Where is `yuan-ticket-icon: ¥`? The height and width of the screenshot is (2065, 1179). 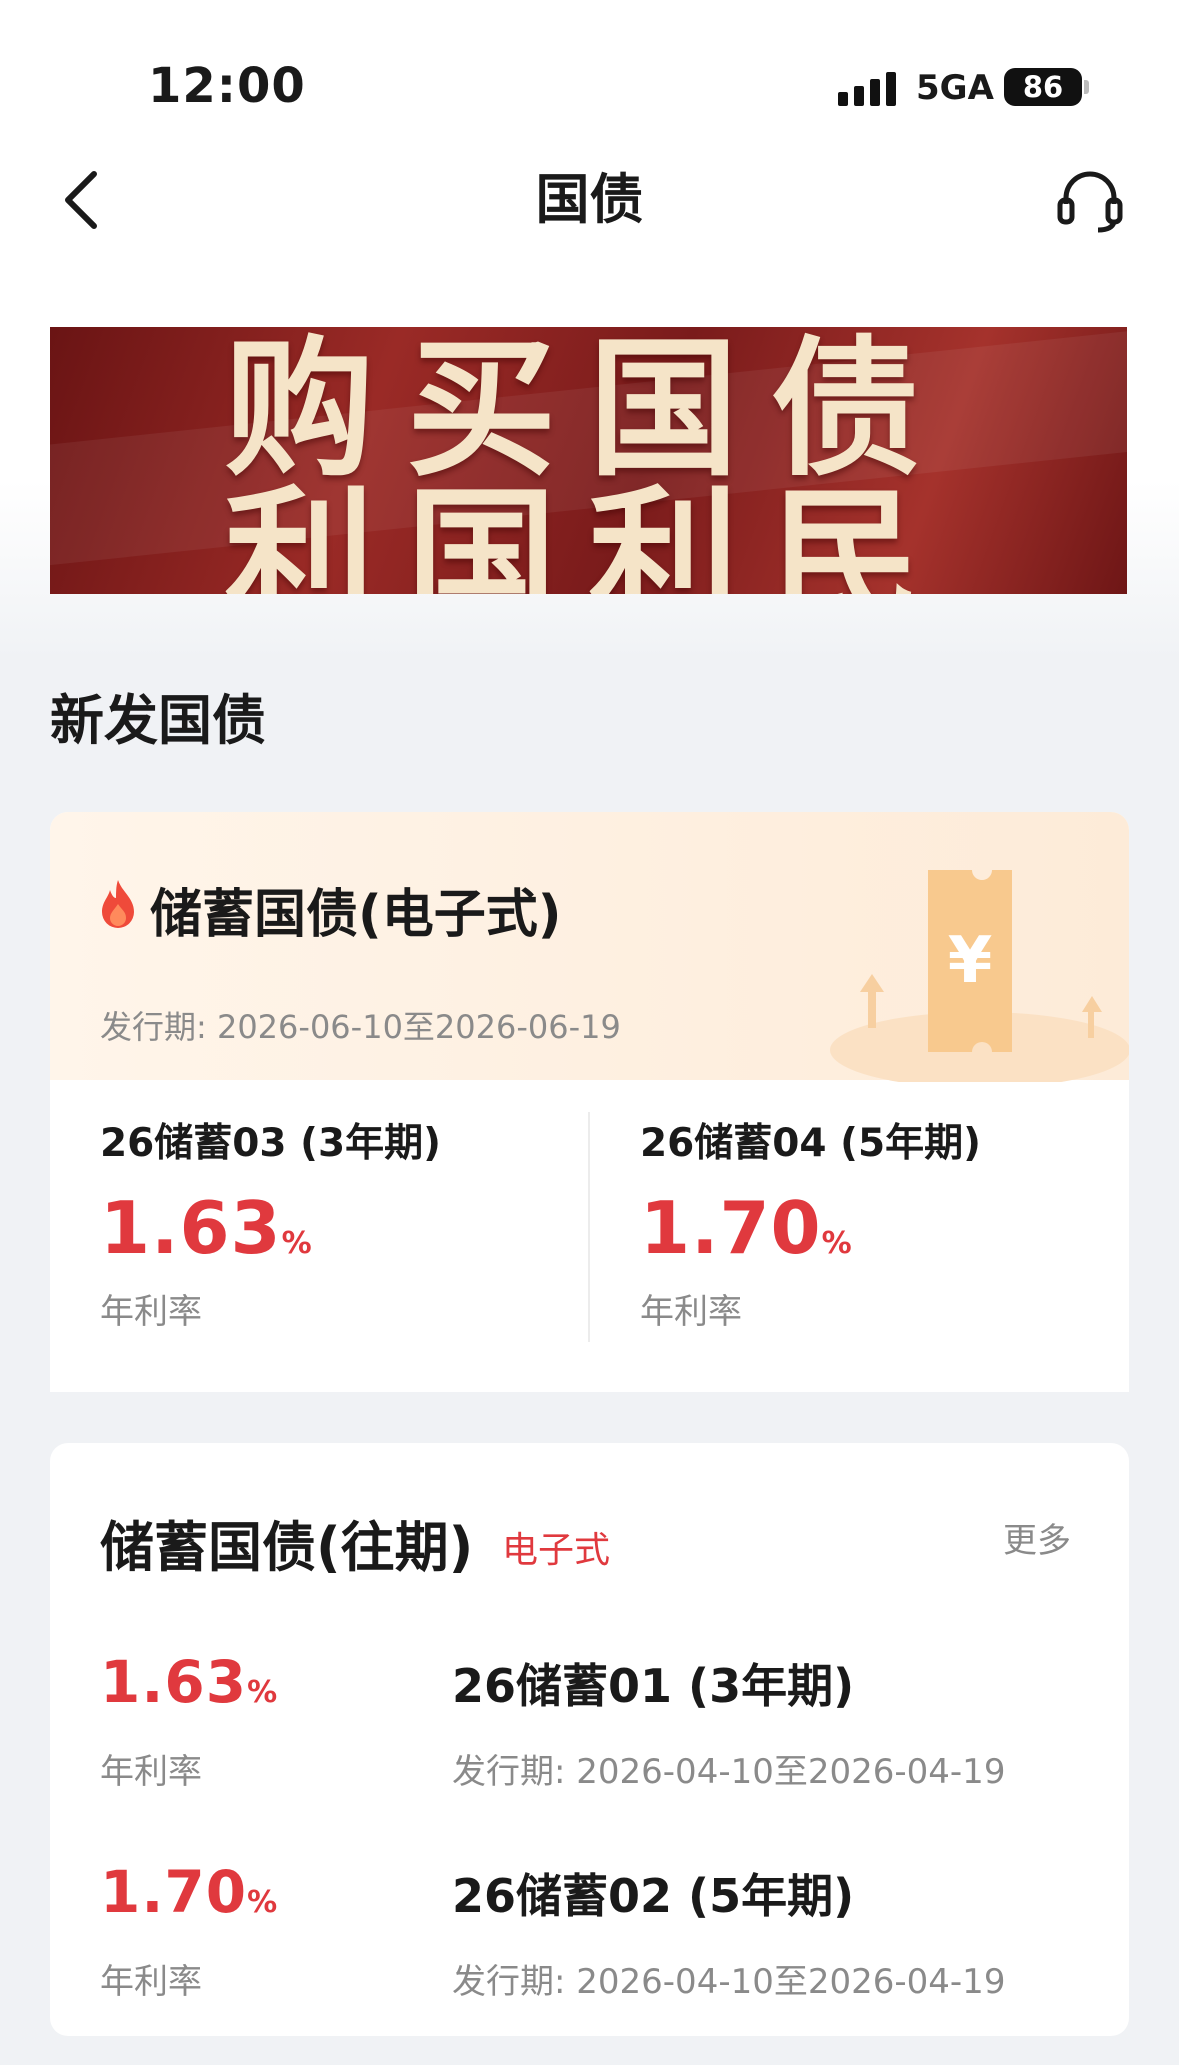 yuan-ticket-icon: ¥ is located at coordinates (979, 965).